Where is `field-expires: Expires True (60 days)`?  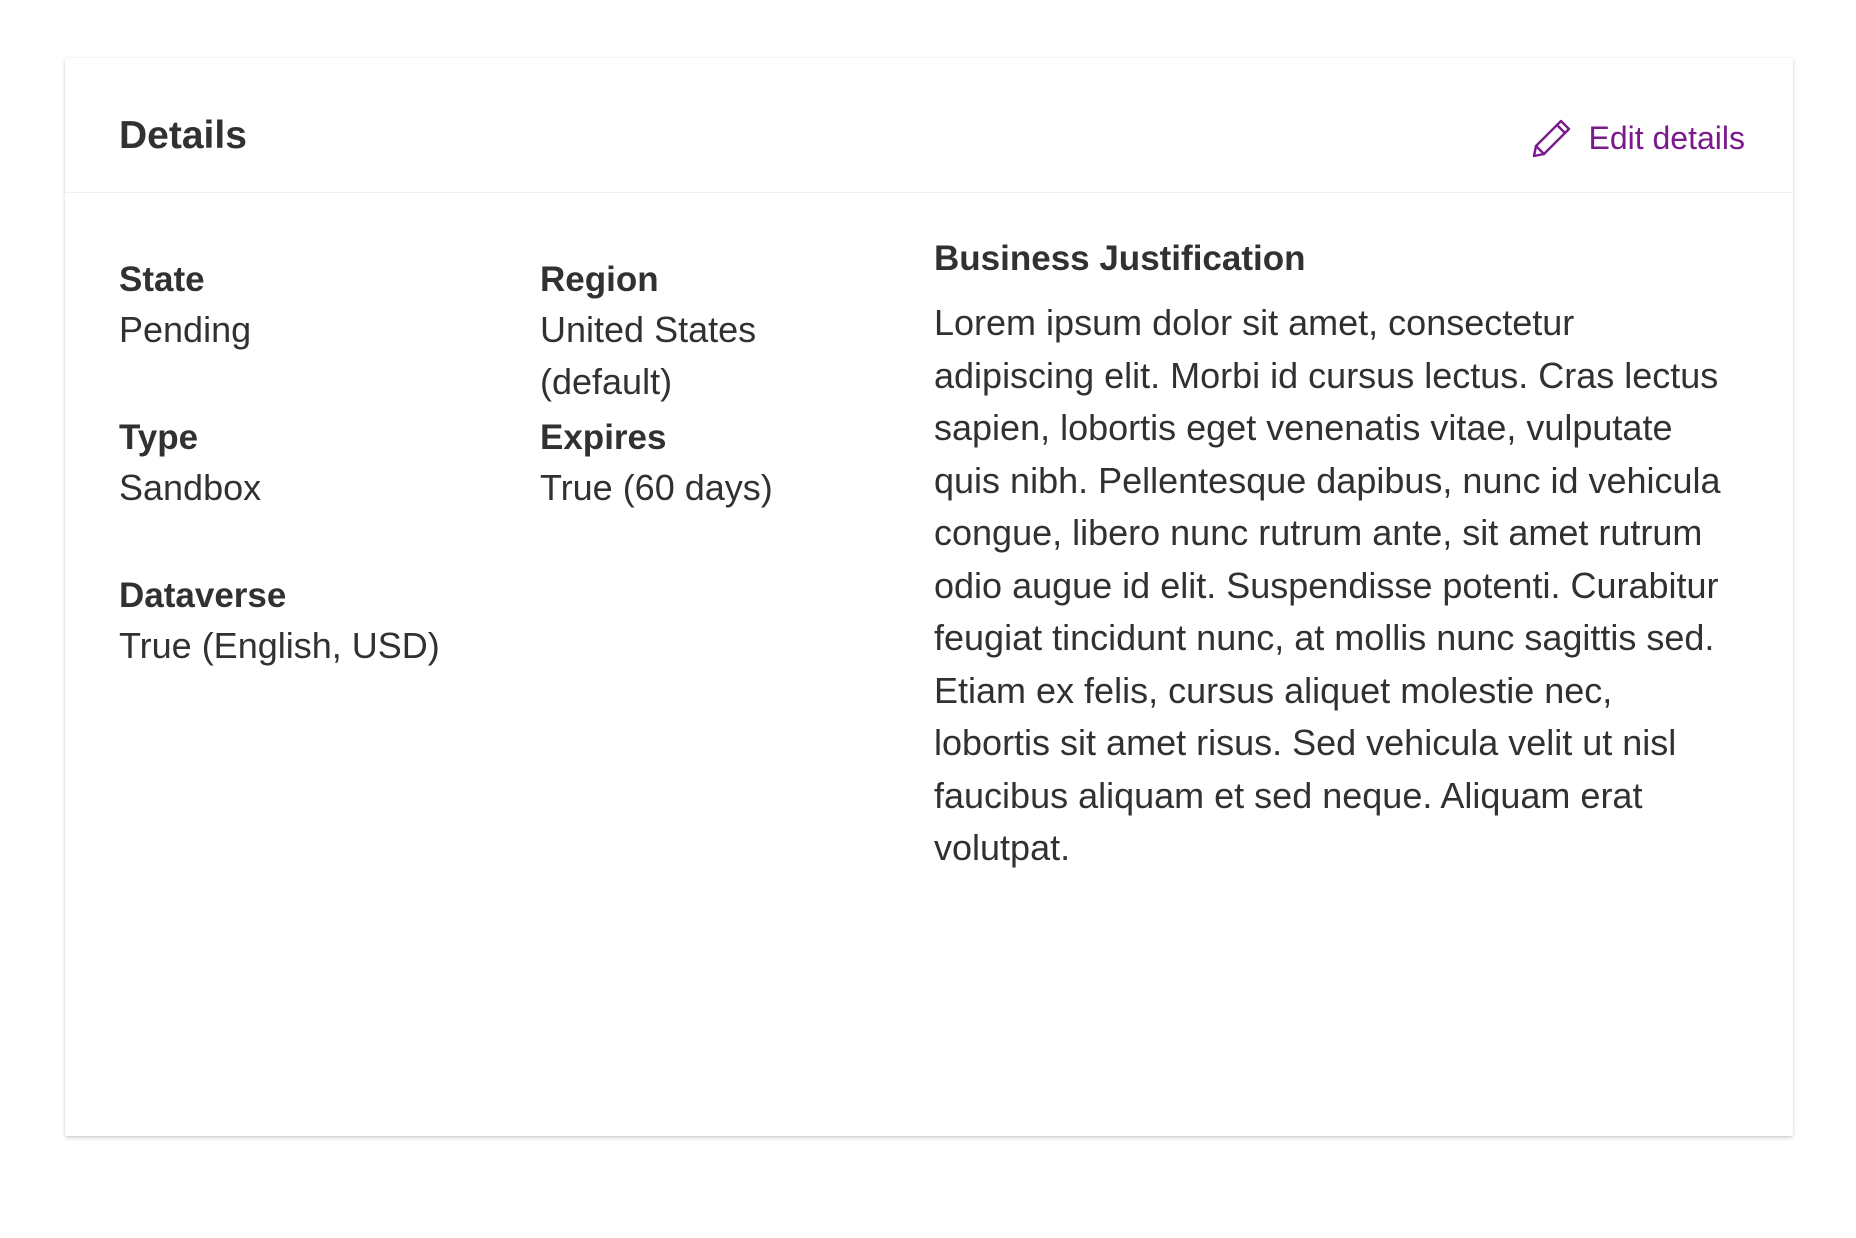 field-expires: Expires True (60 days) is located at coordinates (700, 464).